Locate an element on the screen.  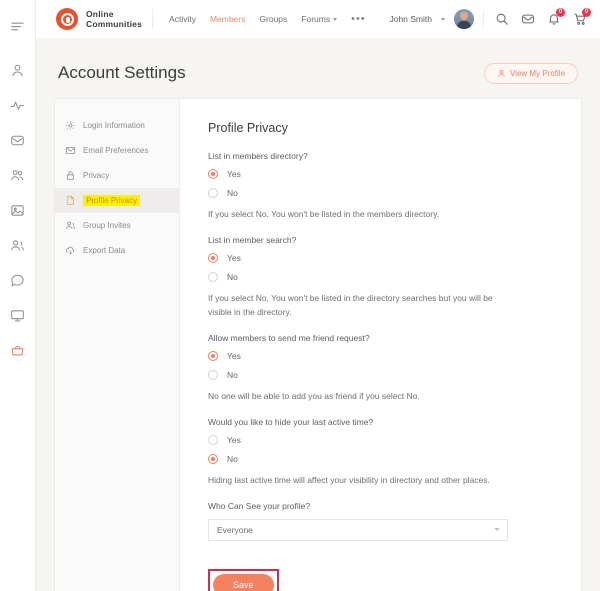
envelope-icon is located at coordinates (18, 140).